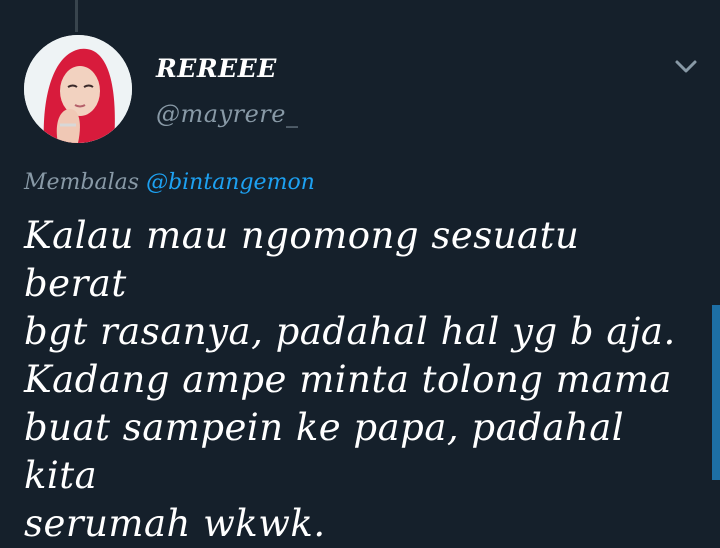  I want to click on reply-context: Membalas @bintangemon, so click(169, 182).